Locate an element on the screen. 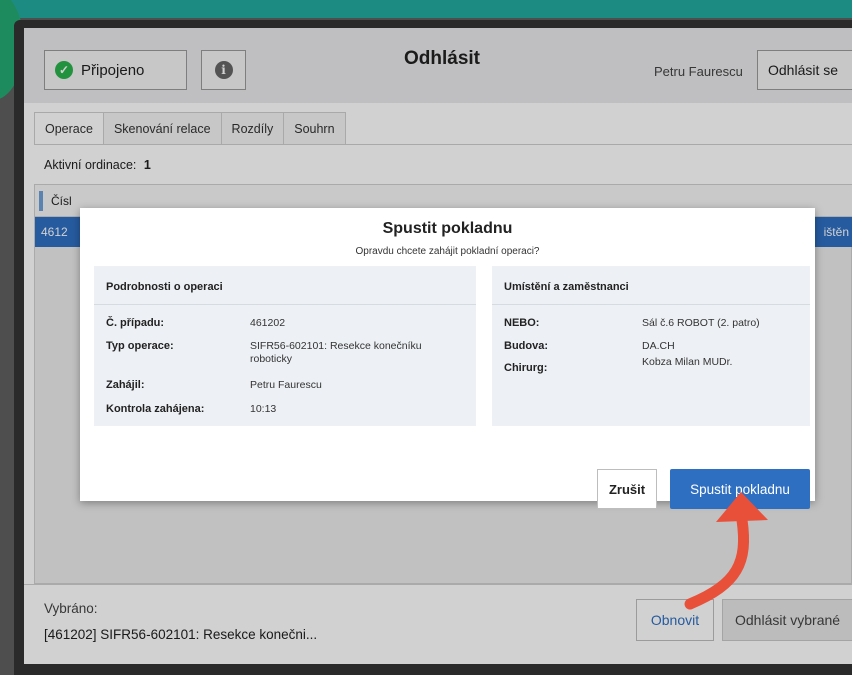 This screenshot has width=852, height=675. check-started-value: 10:13 is located at coordinates (263, 409).